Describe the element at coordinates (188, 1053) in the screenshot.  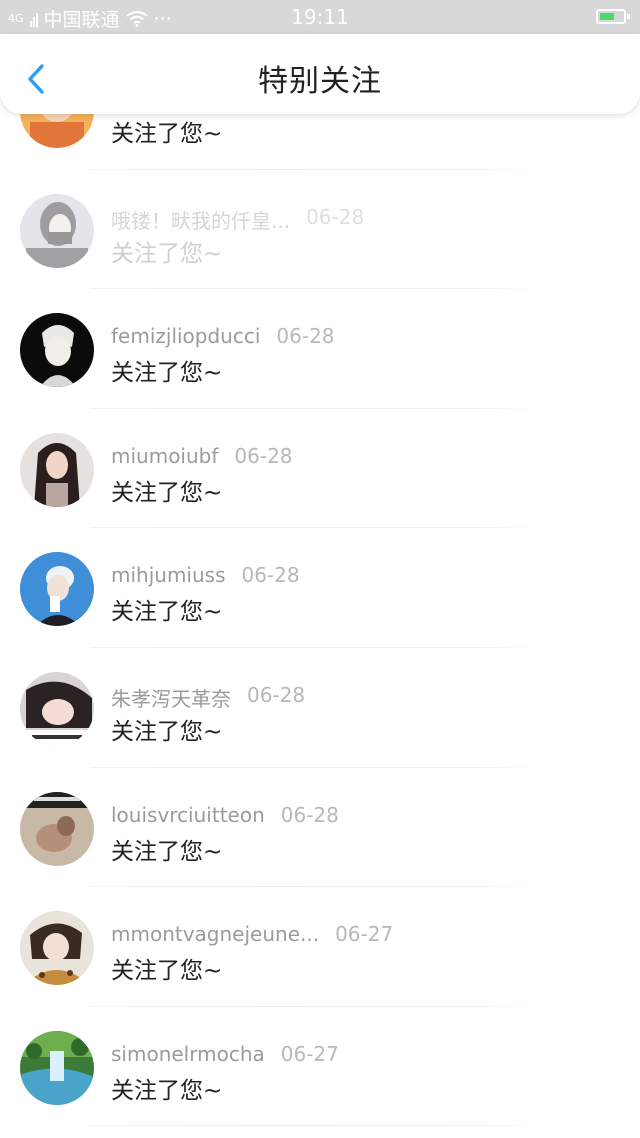
I see `user-name: simonelrmocha` at that location.